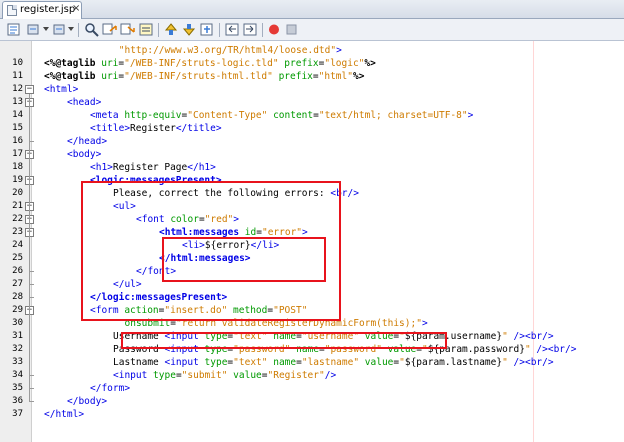 Image resolution: width=624 pixels, height=442 pixels. Describe the element at coordinates (171, 29) in the screenshot. I see `previous-bookmark-icon` at that location.